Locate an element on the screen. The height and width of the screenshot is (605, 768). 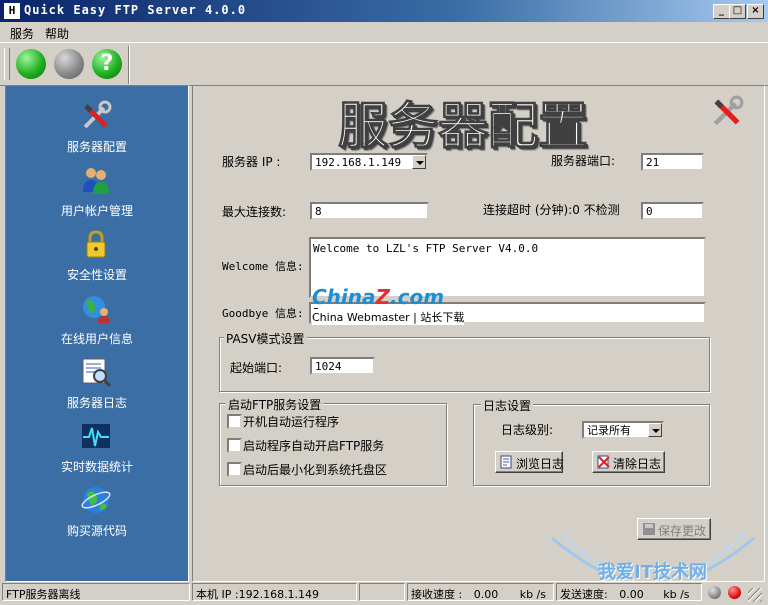
status-light-gray-icon is located at coordinates (714, 592).